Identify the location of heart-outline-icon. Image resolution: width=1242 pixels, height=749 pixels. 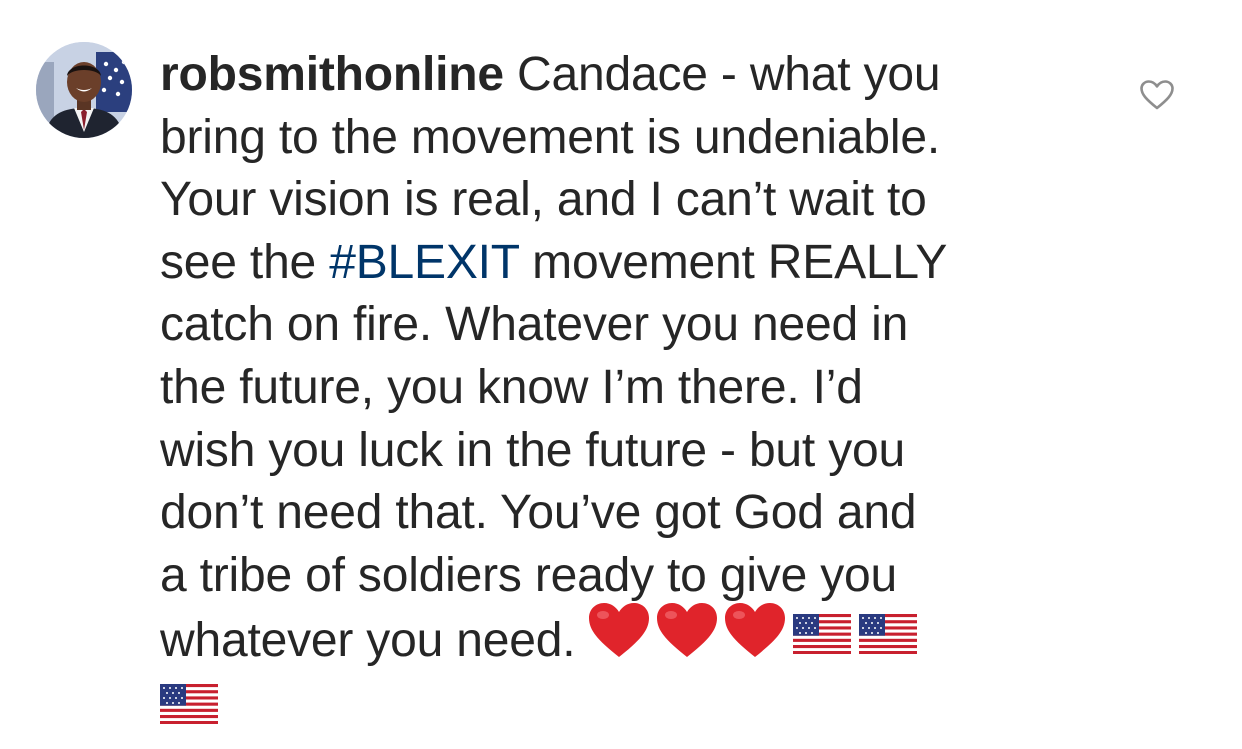
(1157, 95).